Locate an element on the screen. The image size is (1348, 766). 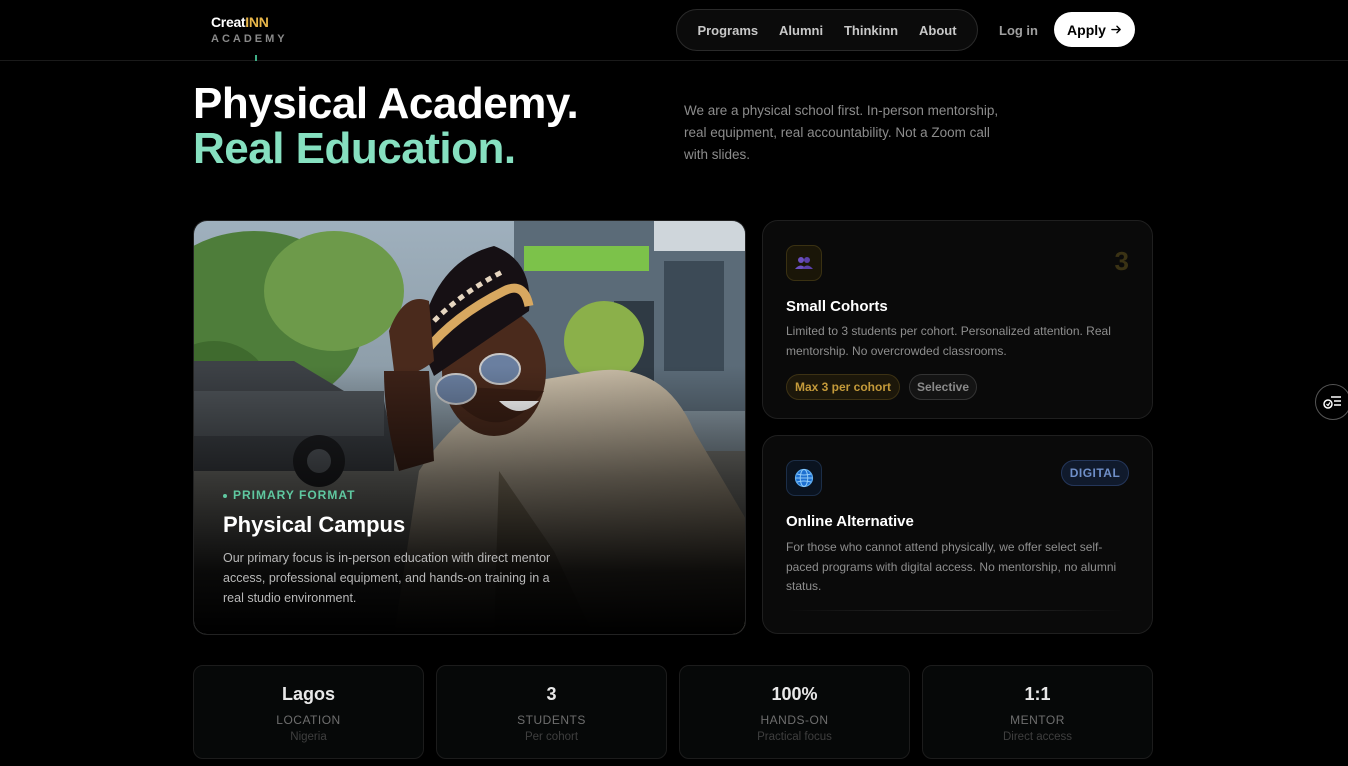
logo-part1: Creat is located at coordinates (228, 22).